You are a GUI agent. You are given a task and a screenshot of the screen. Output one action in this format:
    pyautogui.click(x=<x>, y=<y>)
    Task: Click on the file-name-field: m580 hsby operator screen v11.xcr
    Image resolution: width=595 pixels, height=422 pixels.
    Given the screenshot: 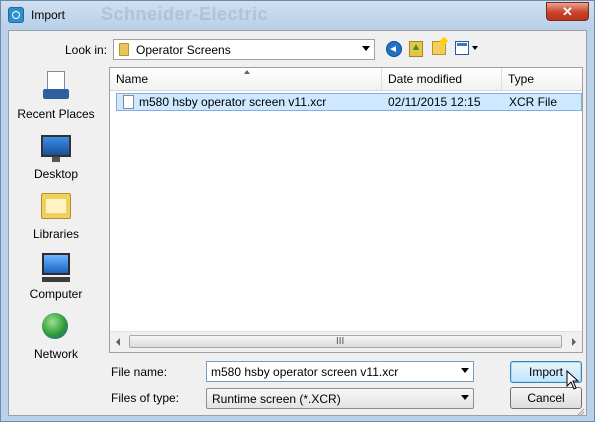 What is the action you would take?
    pyautogui.click(x=340, y=371)
    